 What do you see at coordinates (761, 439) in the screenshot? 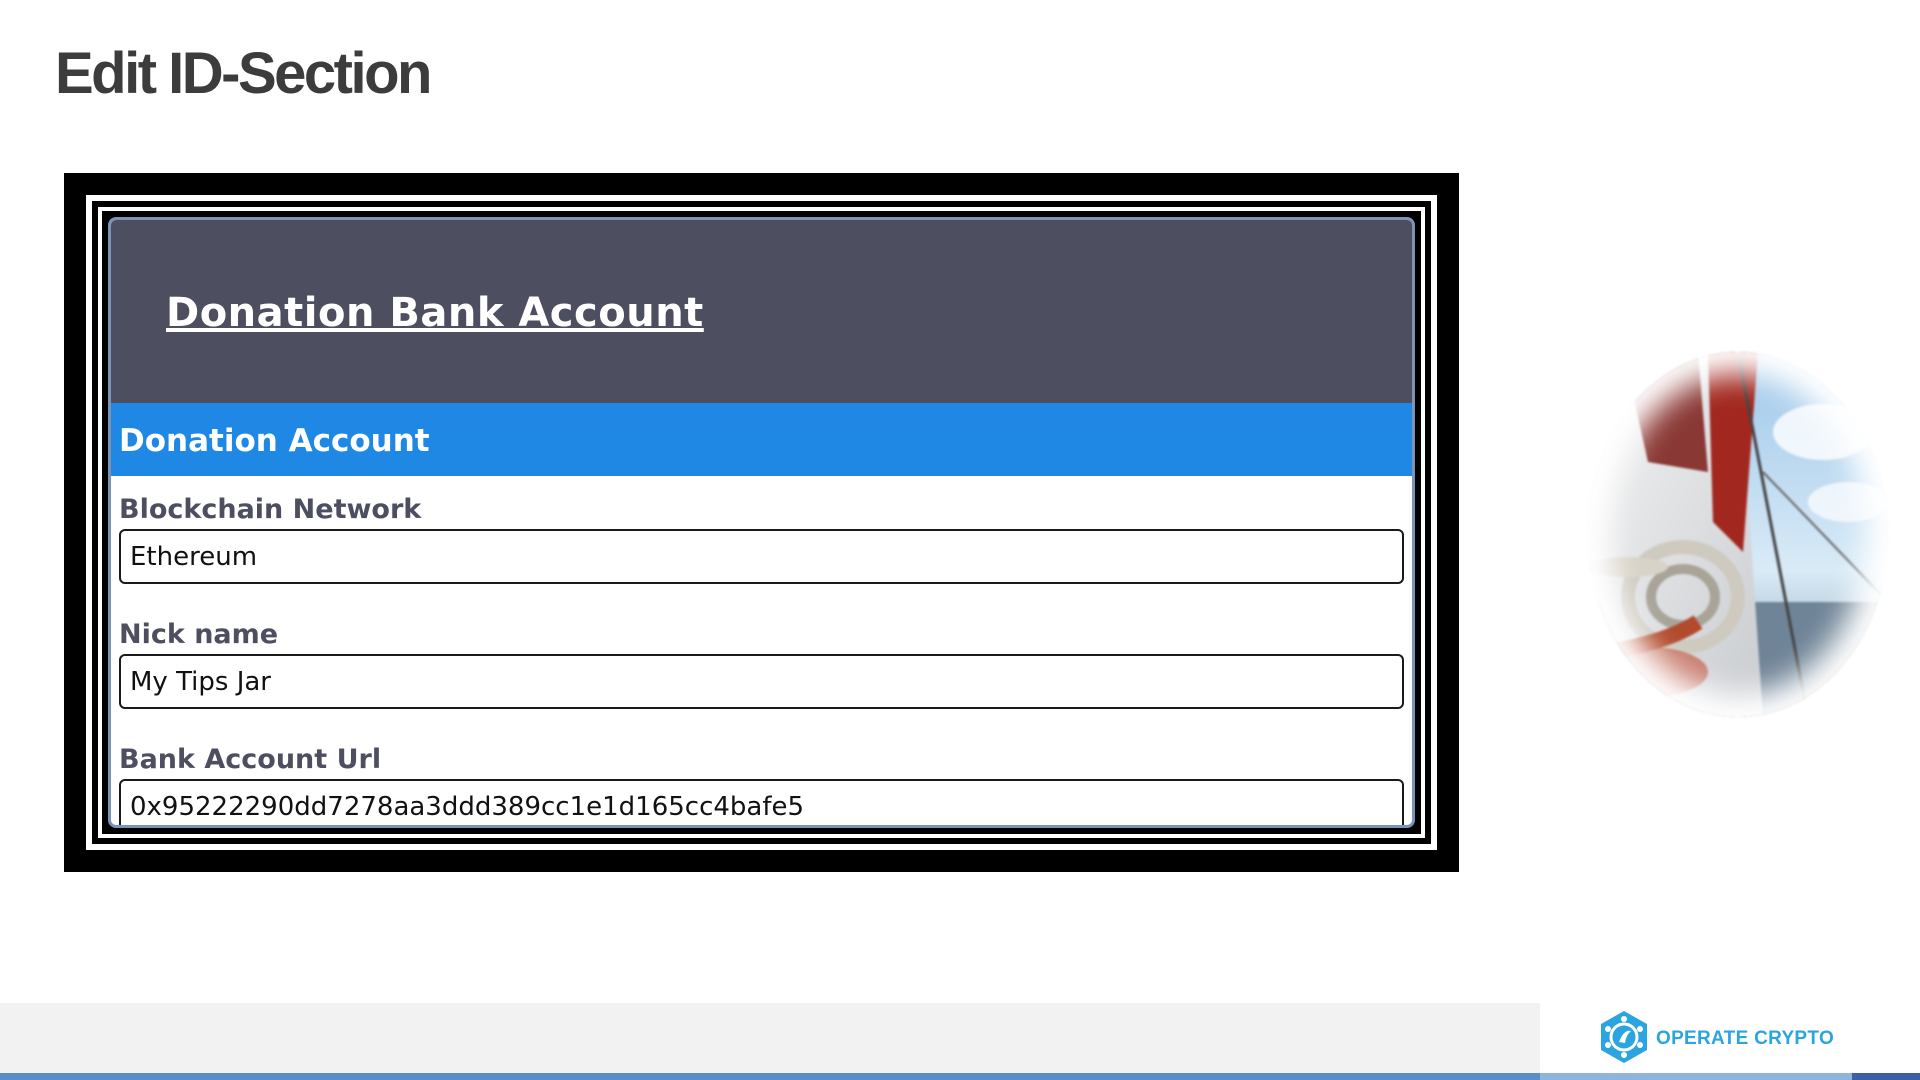
I see `section-bar: Donation Account` at bounding box center [761, 439].